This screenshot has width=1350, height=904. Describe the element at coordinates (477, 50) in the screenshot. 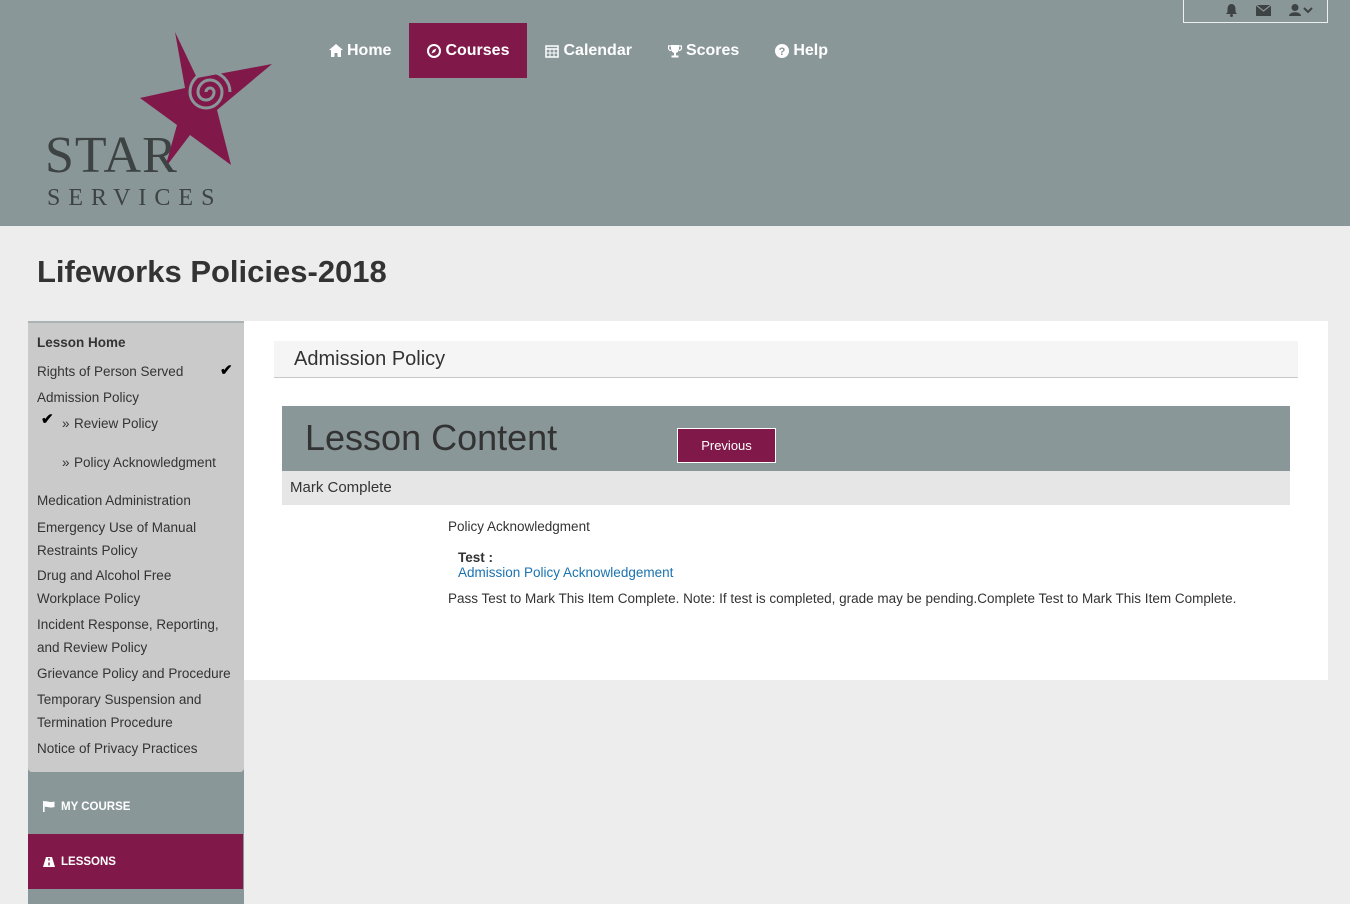

I see `nav-courses-label: Courses` at that location.